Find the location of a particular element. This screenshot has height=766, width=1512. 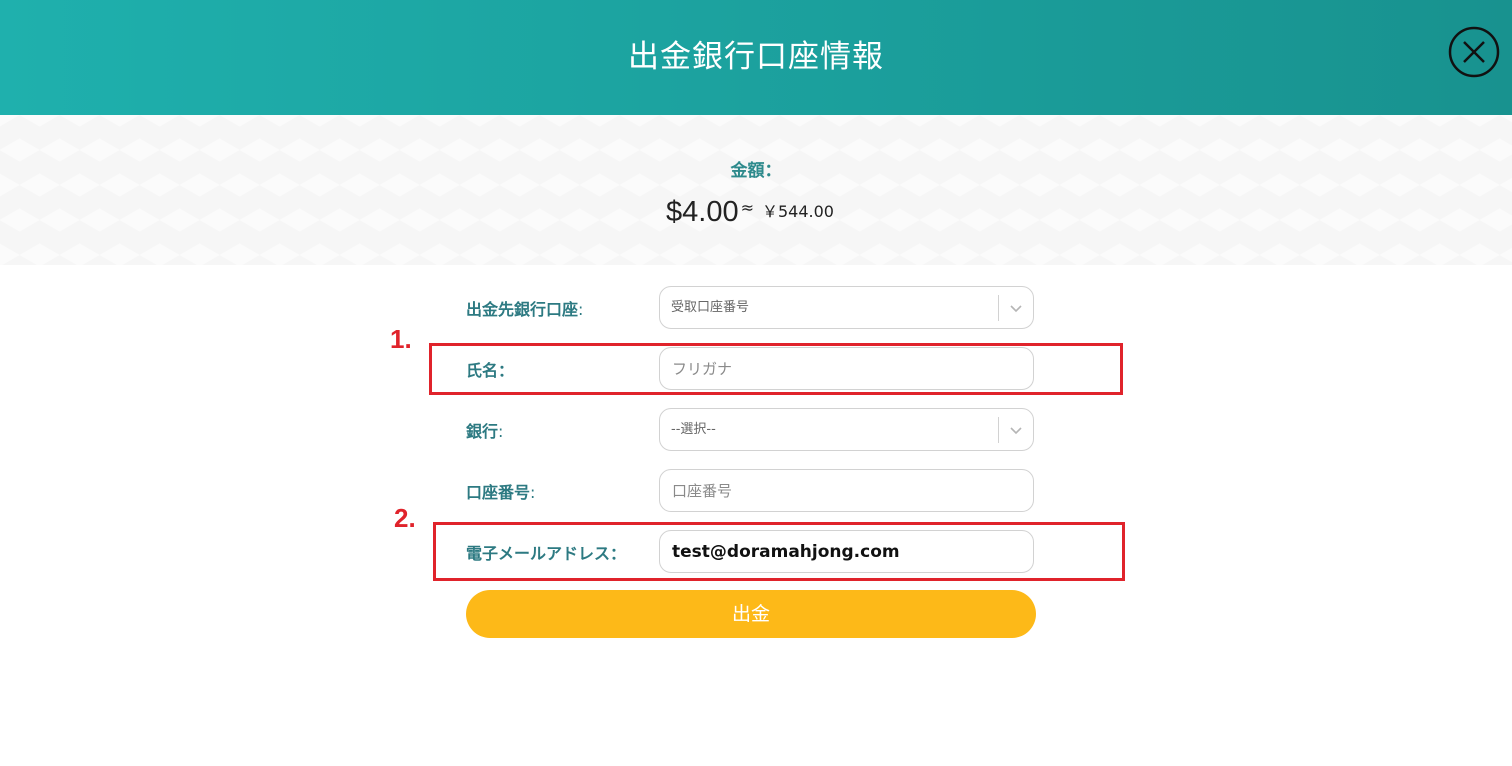

amount-label: 金額： is located at coordinates (756, 171).